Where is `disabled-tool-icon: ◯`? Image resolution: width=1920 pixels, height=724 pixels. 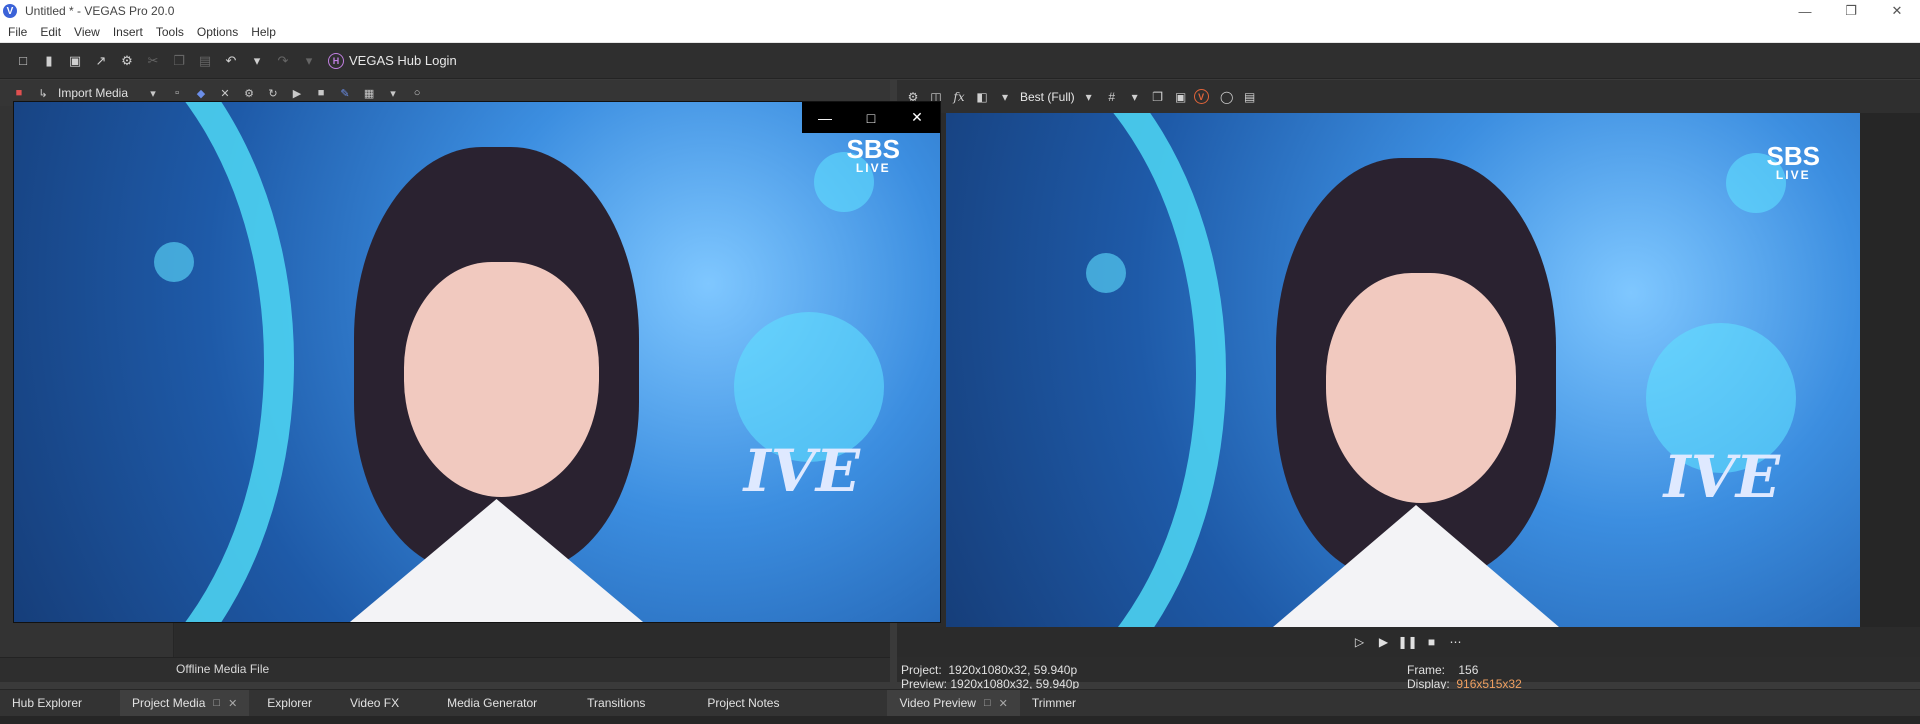
disabled-tool-icon: ◯ is located at coordinates (1227, 97).